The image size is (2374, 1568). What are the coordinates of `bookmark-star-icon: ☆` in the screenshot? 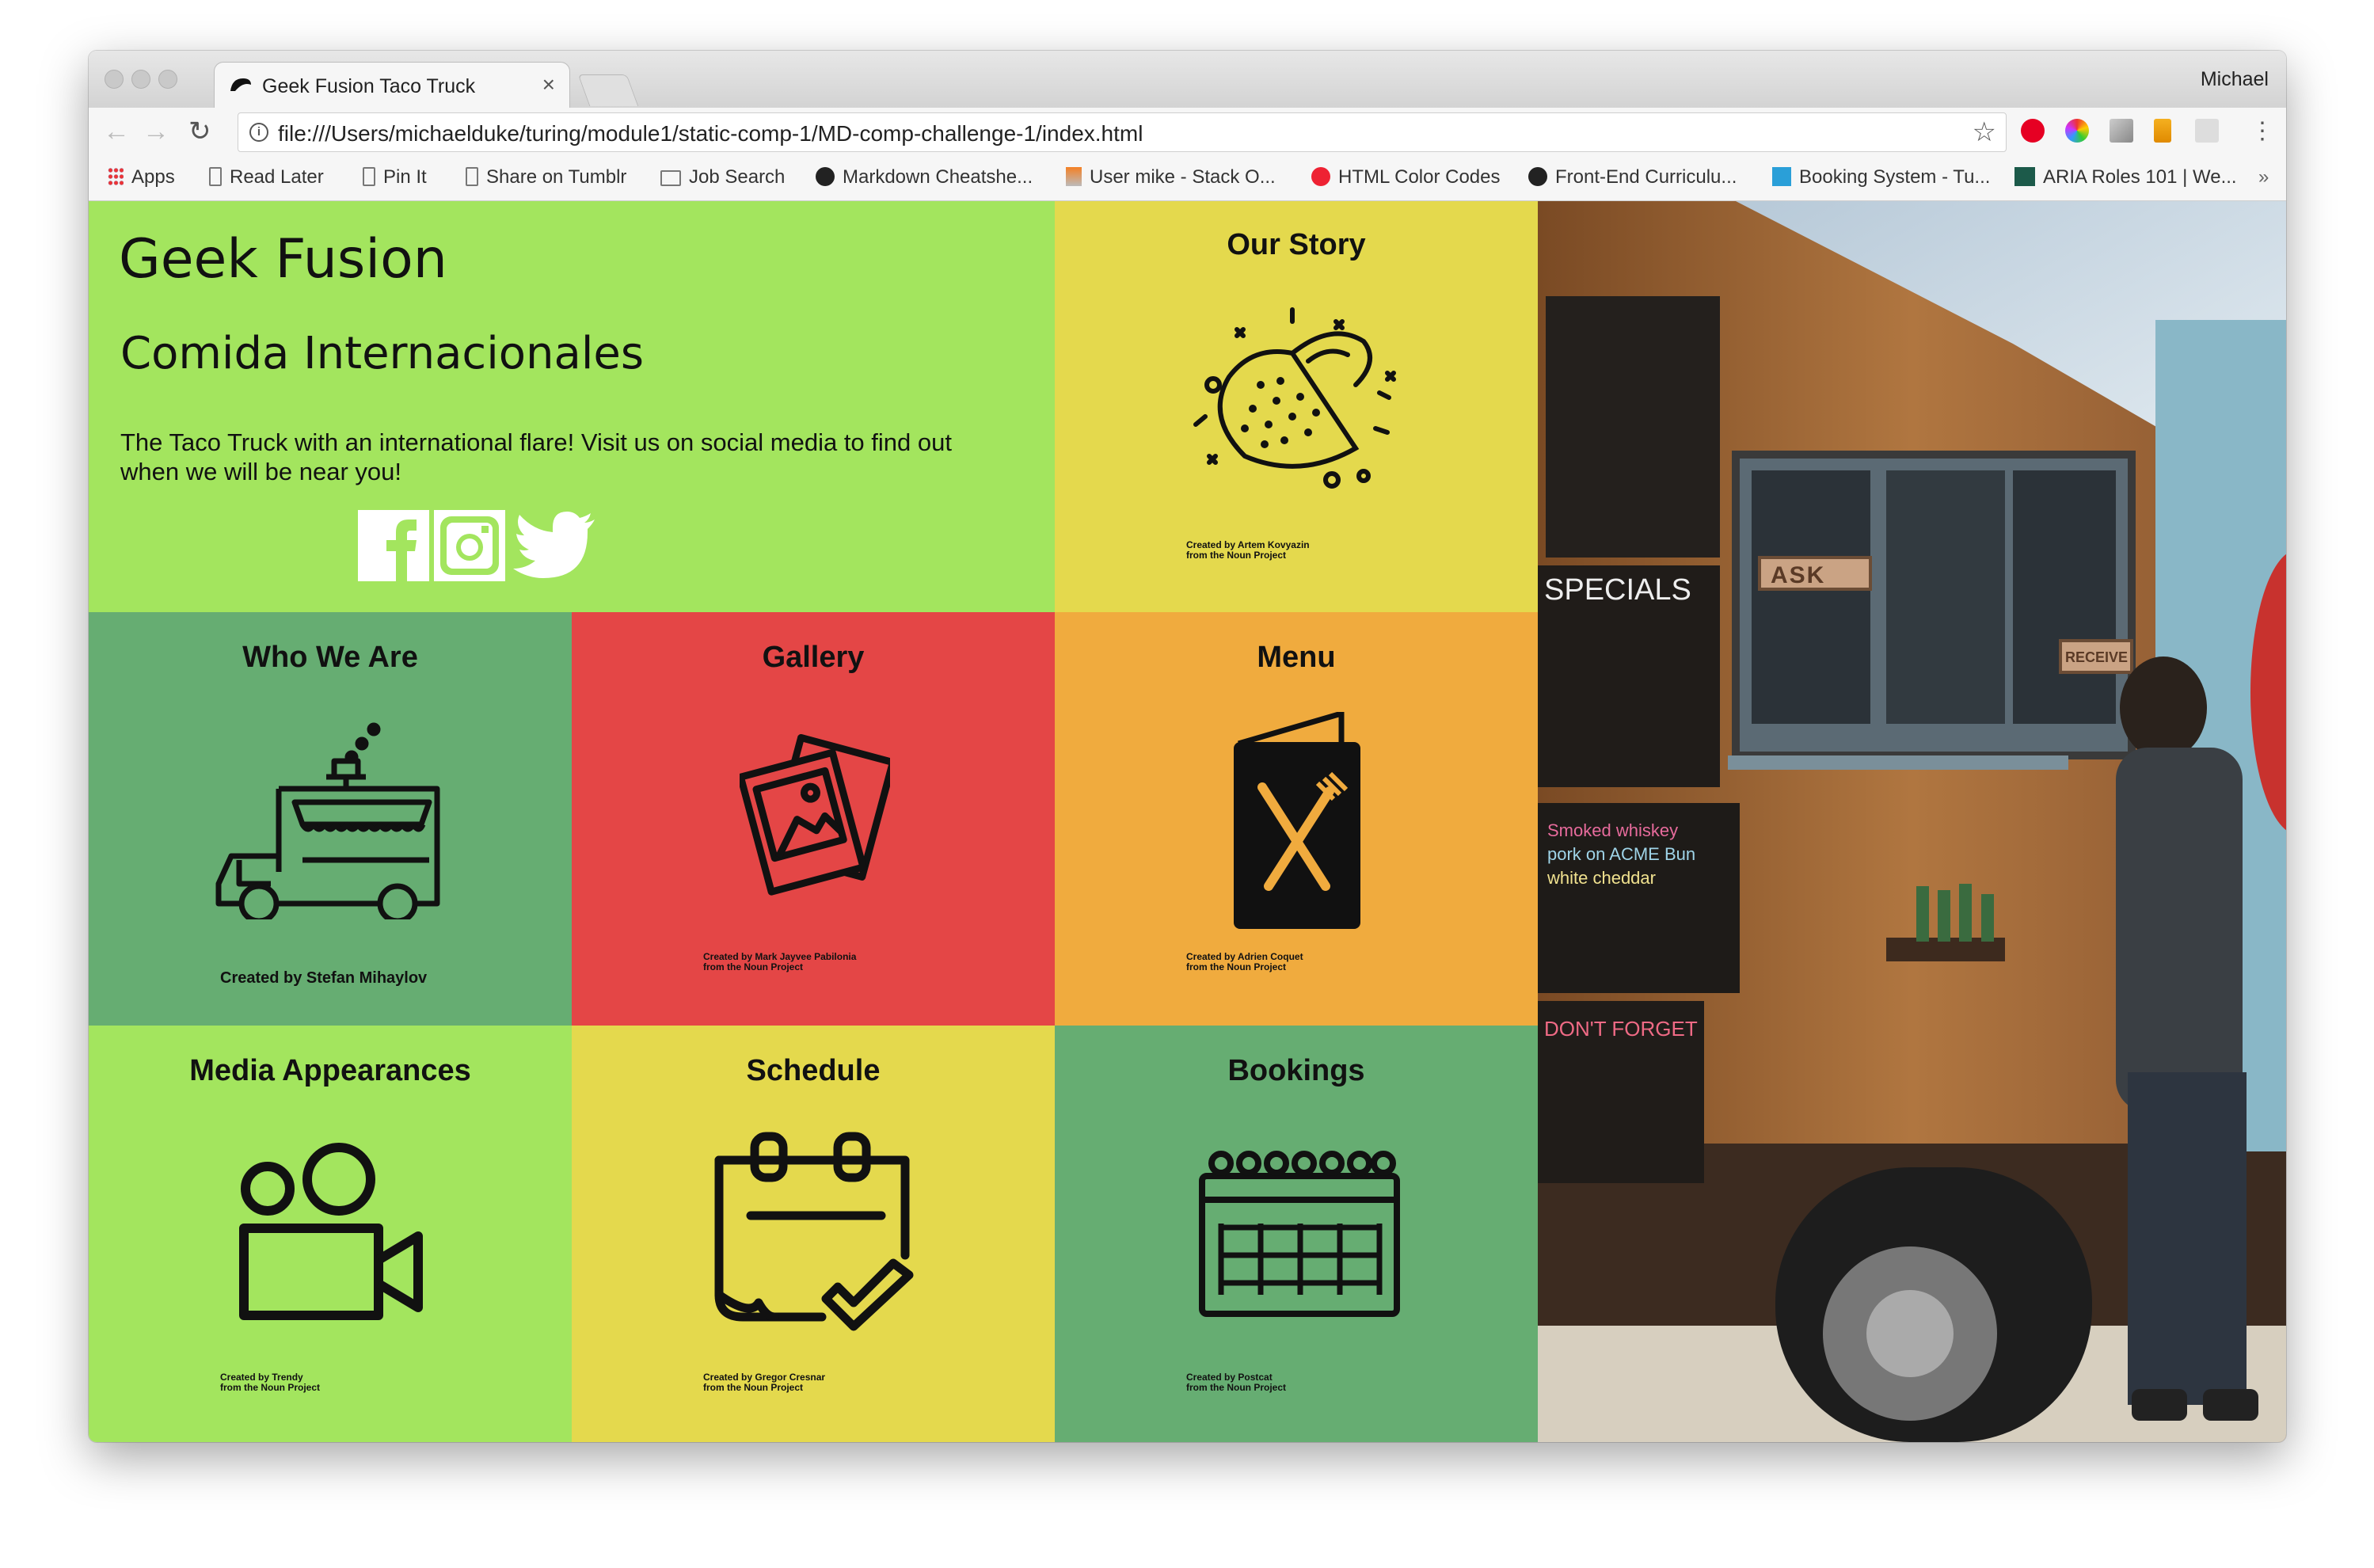 It's located at (1984, 132).